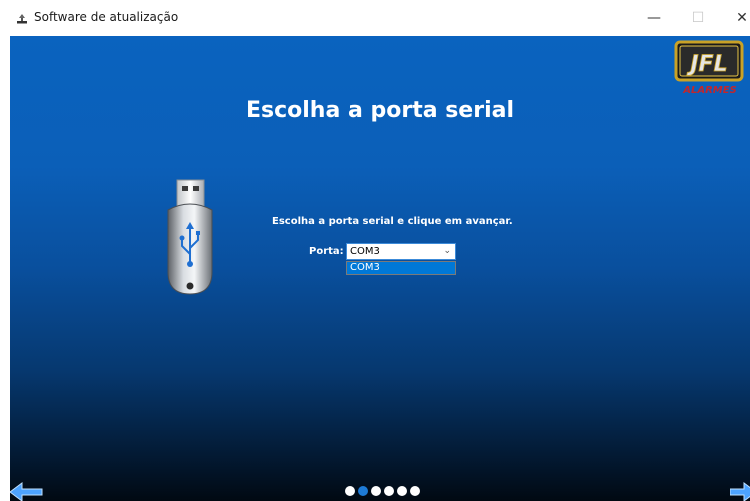 The width and height of the screenshot is (750, 501). I want to click on next-arrow-button, so click(740, 490).